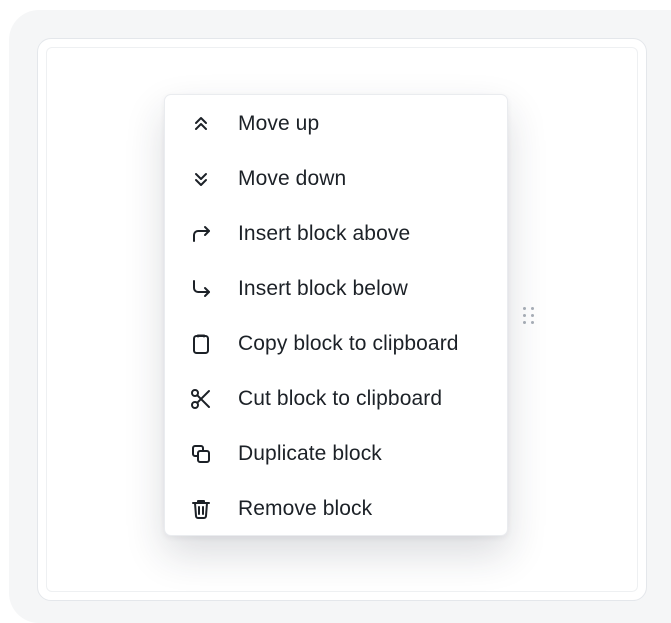 This screenshot has width=671, height=623. What do you see at coordinates (201, 399) in the screenshot?
I see `scissors-icon` at bounding box center [201, 399].